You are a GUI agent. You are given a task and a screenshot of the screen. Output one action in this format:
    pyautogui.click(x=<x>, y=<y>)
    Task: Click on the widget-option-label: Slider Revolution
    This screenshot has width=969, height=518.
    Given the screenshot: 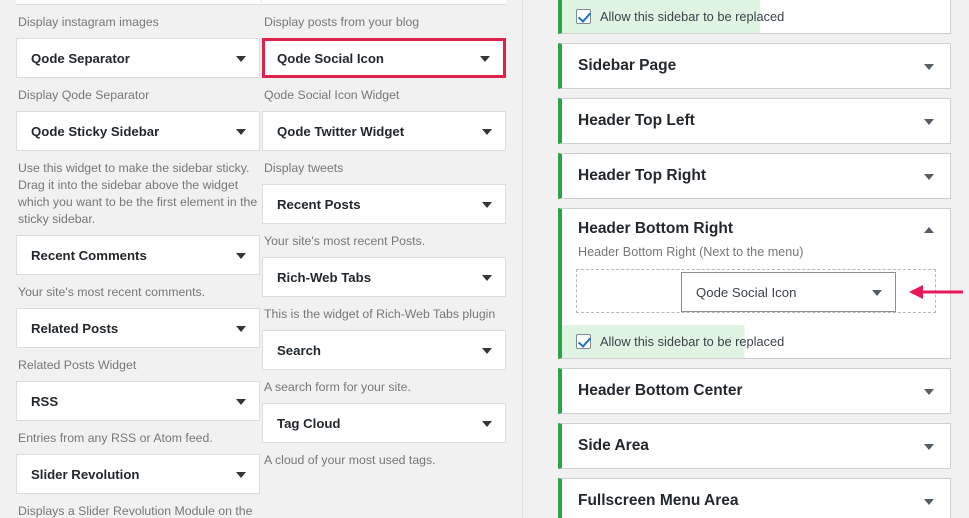 What is the action you would take?
    pyautogui.click(x=85, y=474)
    